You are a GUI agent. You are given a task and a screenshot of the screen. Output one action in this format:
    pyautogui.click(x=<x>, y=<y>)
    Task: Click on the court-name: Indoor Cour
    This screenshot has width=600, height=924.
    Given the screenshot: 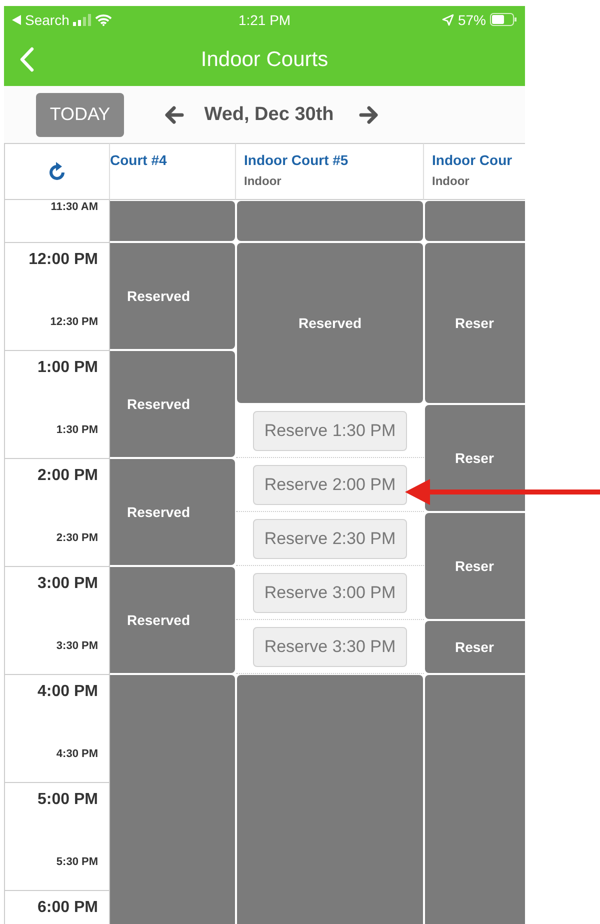 What is the action you would take?
    pyautogui.click(x=478, y=160)
    